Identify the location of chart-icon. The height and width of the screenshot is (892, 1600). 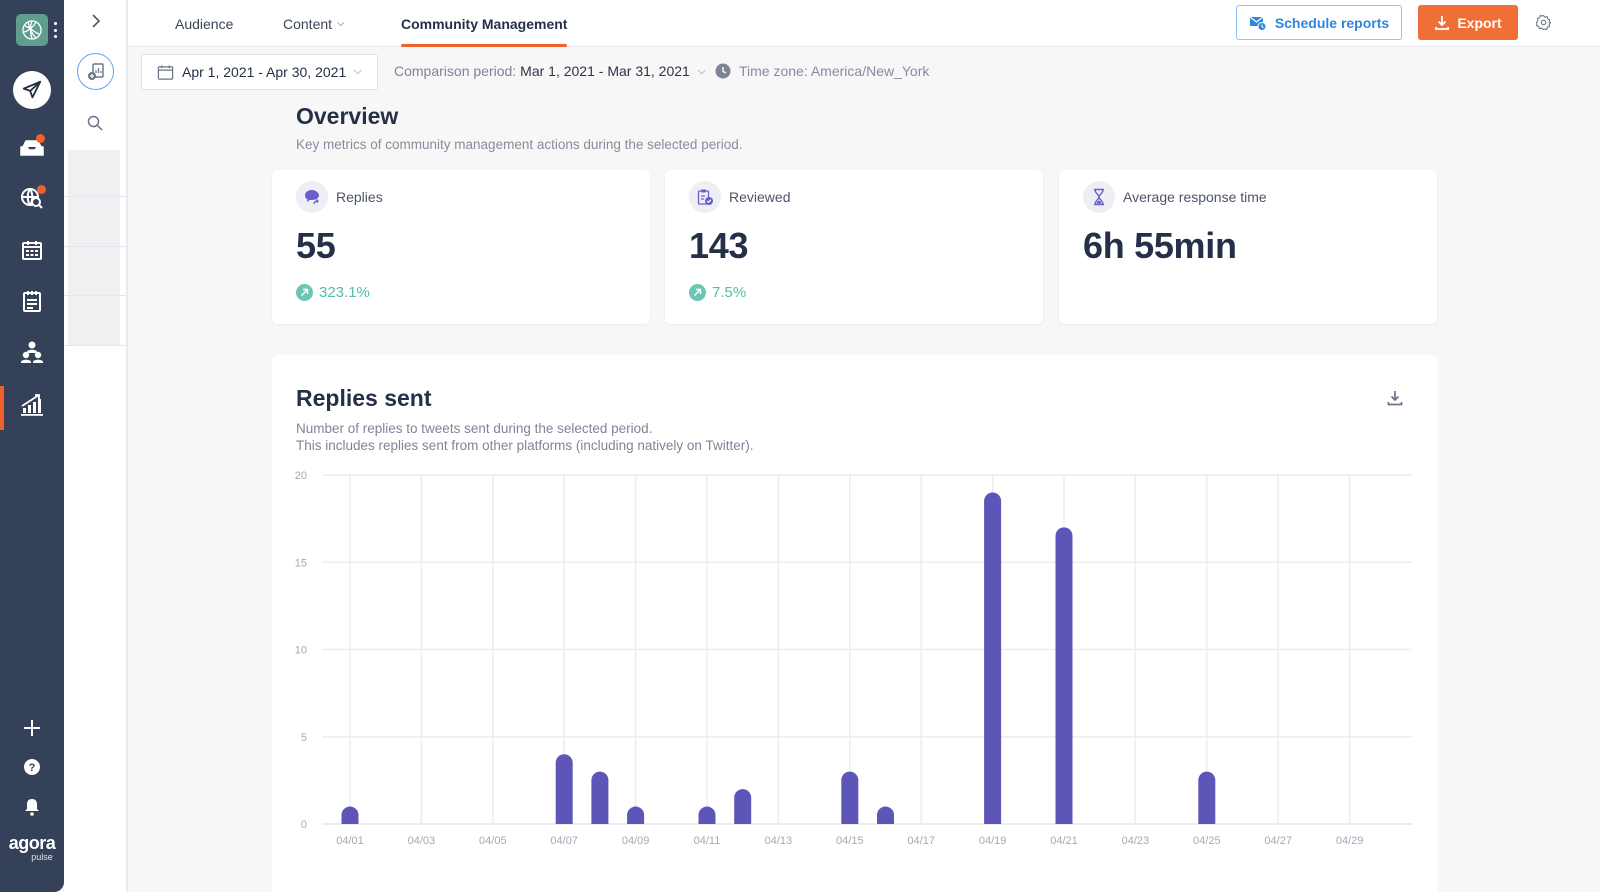
(32, 405).